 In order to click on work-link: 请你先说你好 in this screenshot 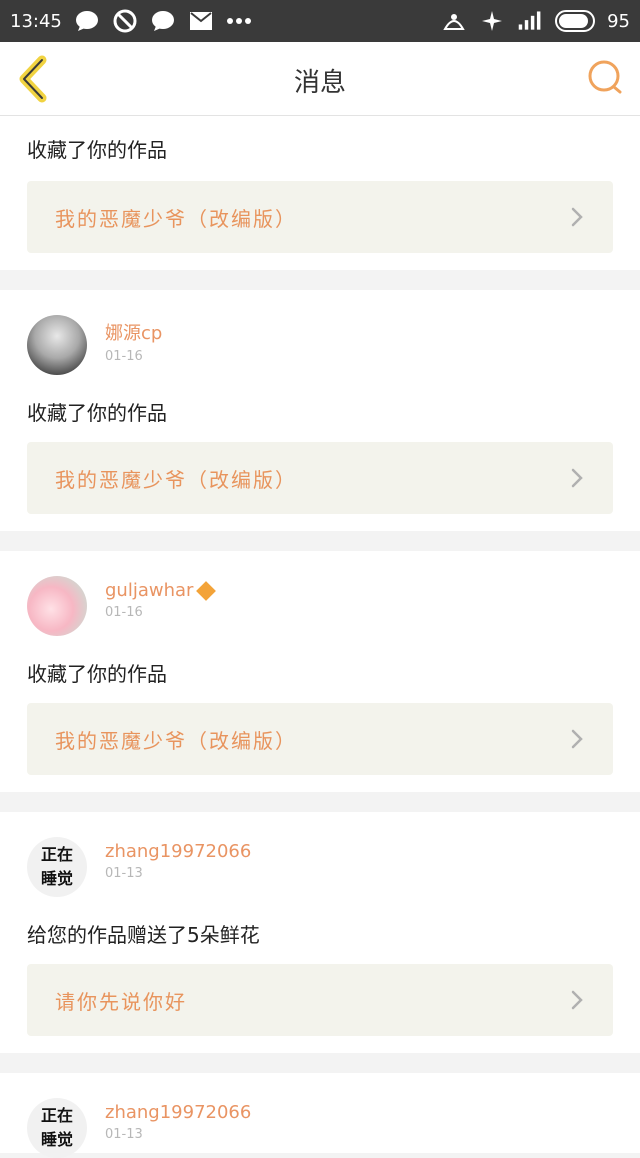, I will do `click(320, 1000)`.